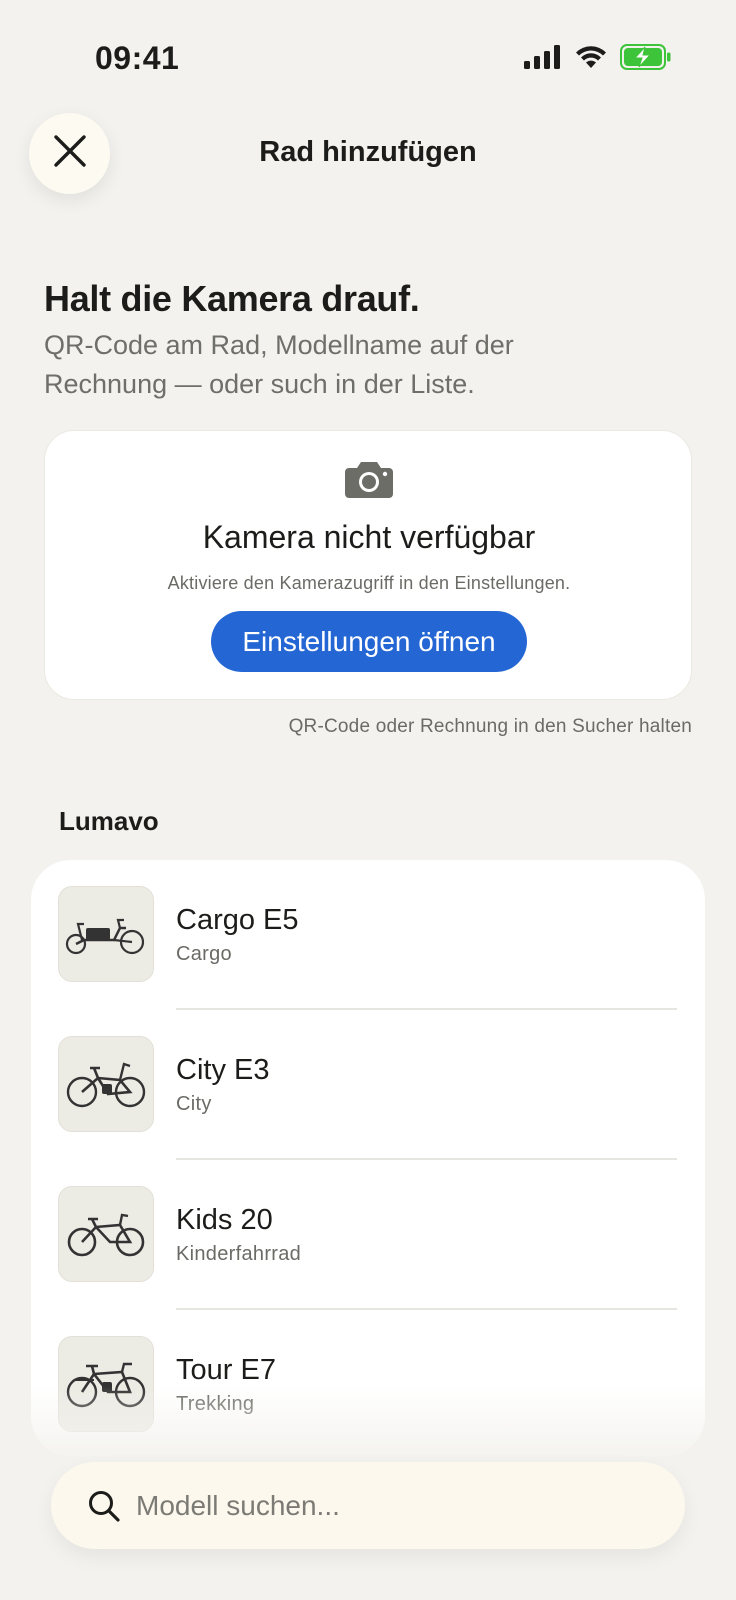  Describe the element at coordinates (396, 1505) in the screenshot. I see `search-input` at that location.